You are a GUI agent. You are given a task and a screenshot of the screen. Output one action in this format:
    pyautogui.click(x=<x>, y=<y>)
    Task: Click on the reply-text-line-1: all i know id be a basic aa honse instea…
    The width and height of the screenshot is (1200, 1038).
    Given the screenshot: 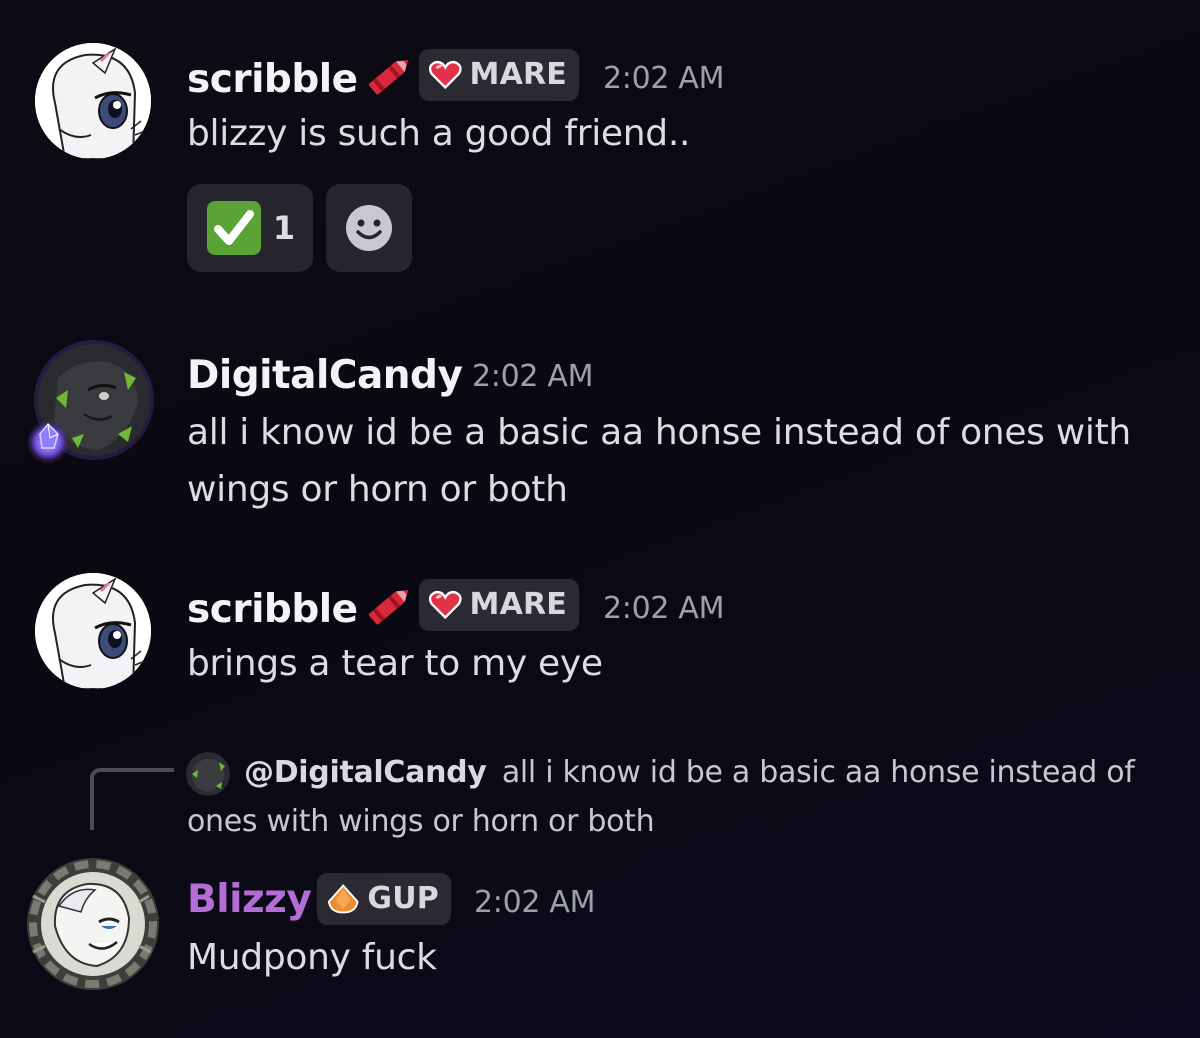 What is the action you would take?
    pyautogui.click(x=818, y=772)
    